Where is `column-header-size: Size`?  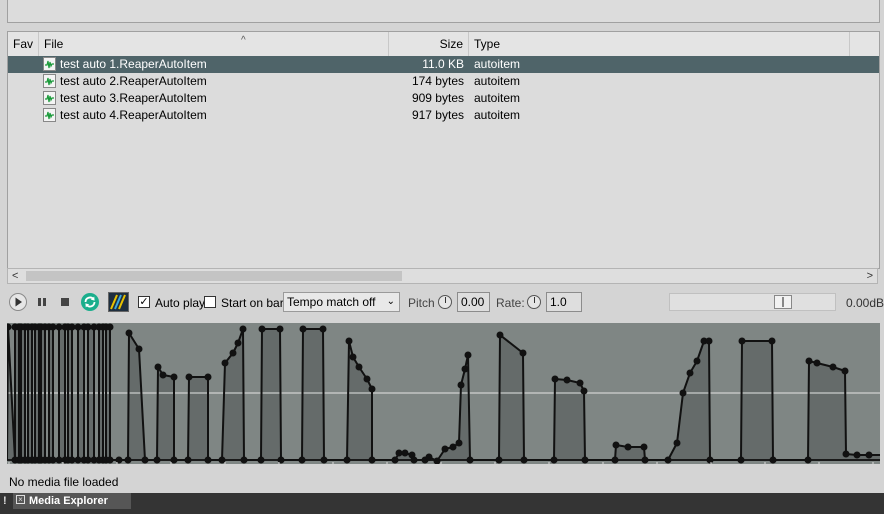
column-header-size: Size is located at coordinates (429, 44).